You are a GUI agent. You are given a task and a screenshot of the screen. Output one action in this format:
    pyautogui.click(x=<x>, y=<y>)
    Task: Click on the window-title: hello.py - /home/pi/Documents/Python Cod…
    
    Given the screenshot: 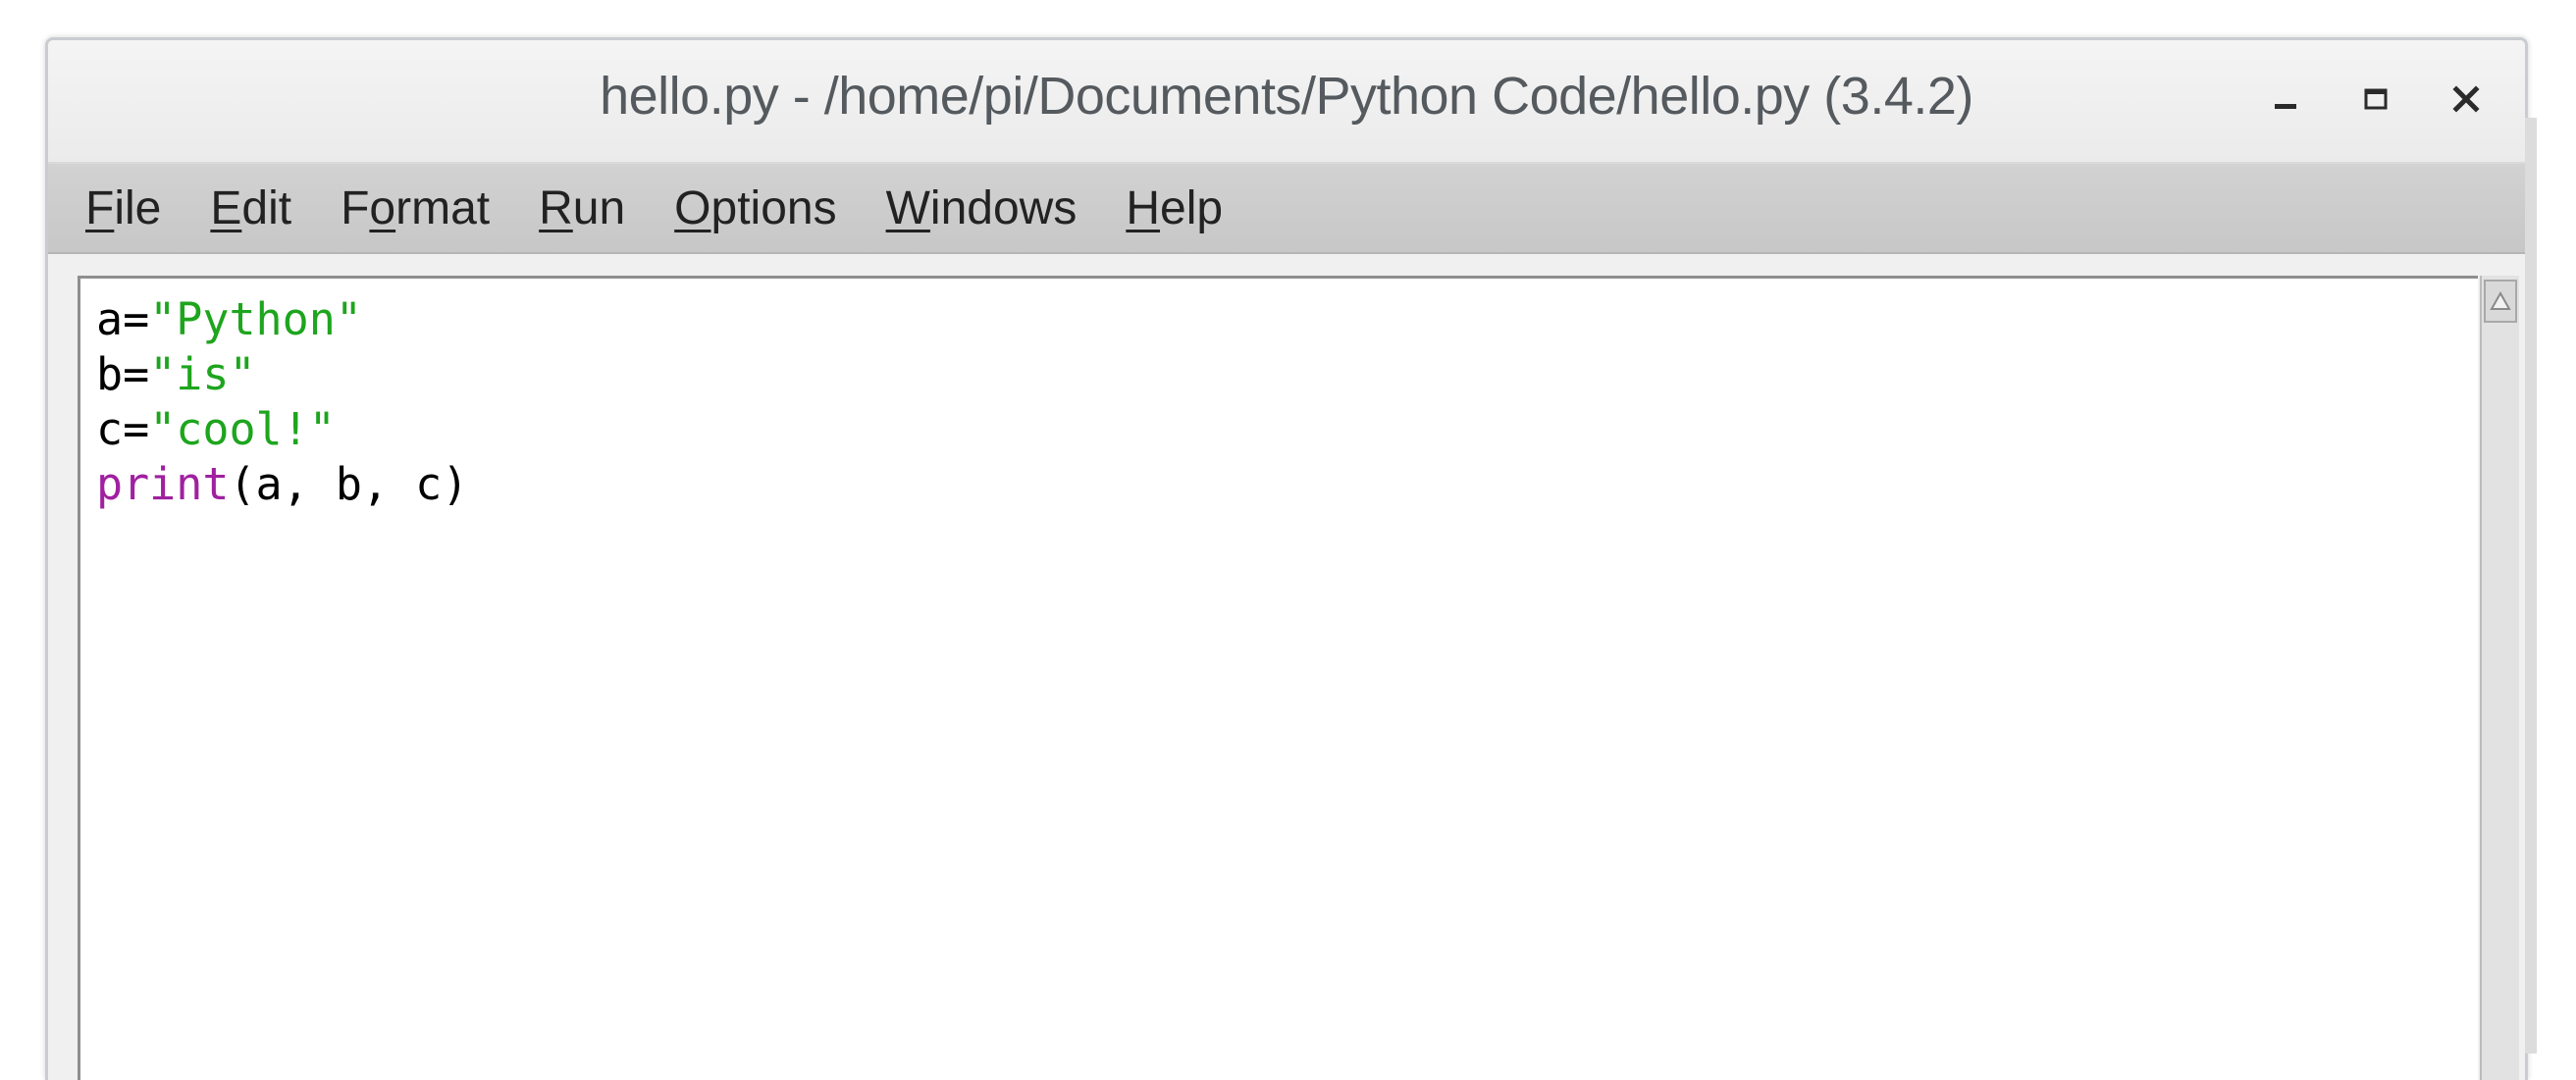 What is the action you would take?
    pyautogui.click(x=1286, y=96)
    